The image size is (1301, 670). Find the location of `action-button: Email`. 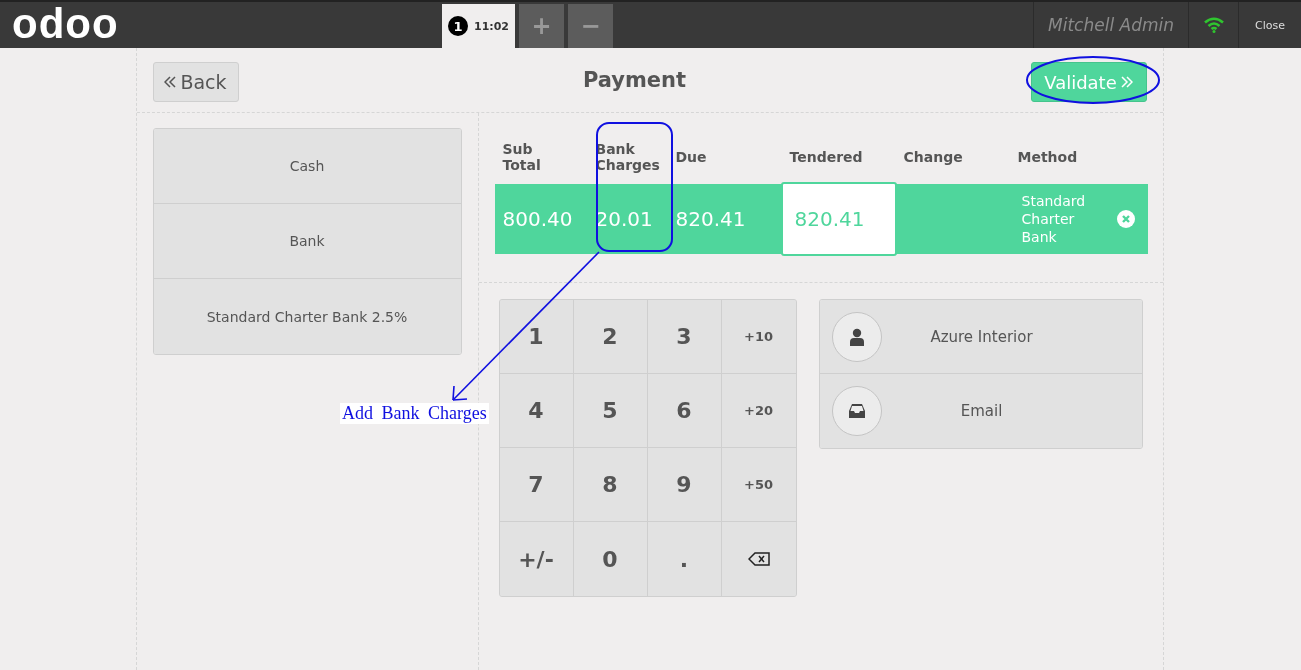

action-button: Email is located at coordinates (980, 411).